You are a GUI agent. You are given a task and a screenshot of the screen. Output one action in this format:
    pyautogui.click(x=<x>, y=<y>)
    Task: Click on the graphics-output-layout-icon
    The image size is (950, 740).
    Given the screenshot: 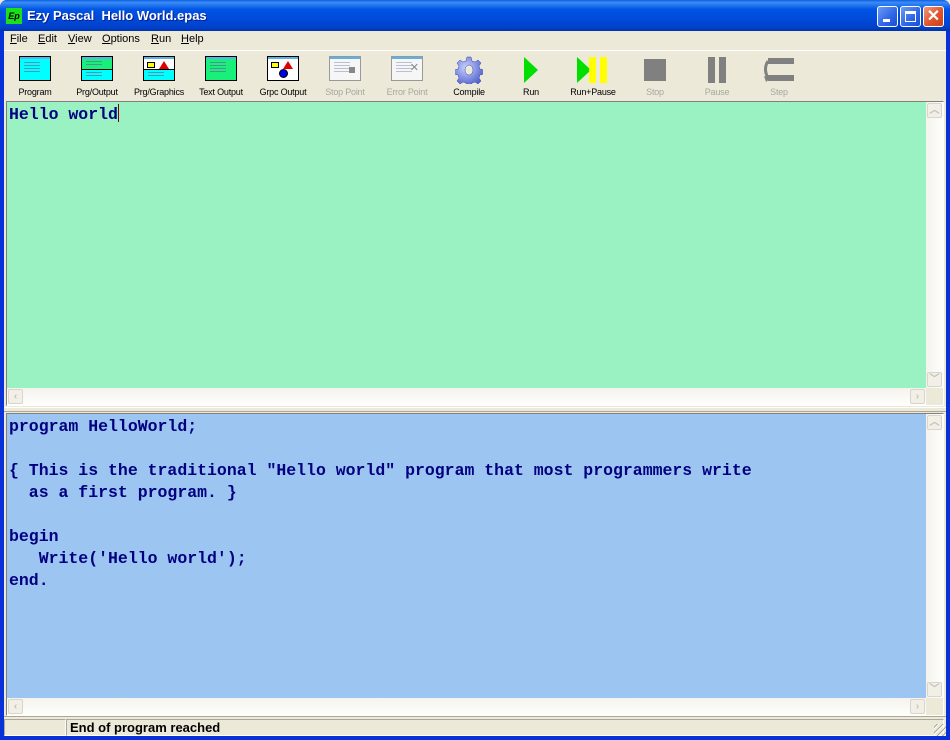 What is the action you would take?
    pyautogui.click(x=283, y=68)
    